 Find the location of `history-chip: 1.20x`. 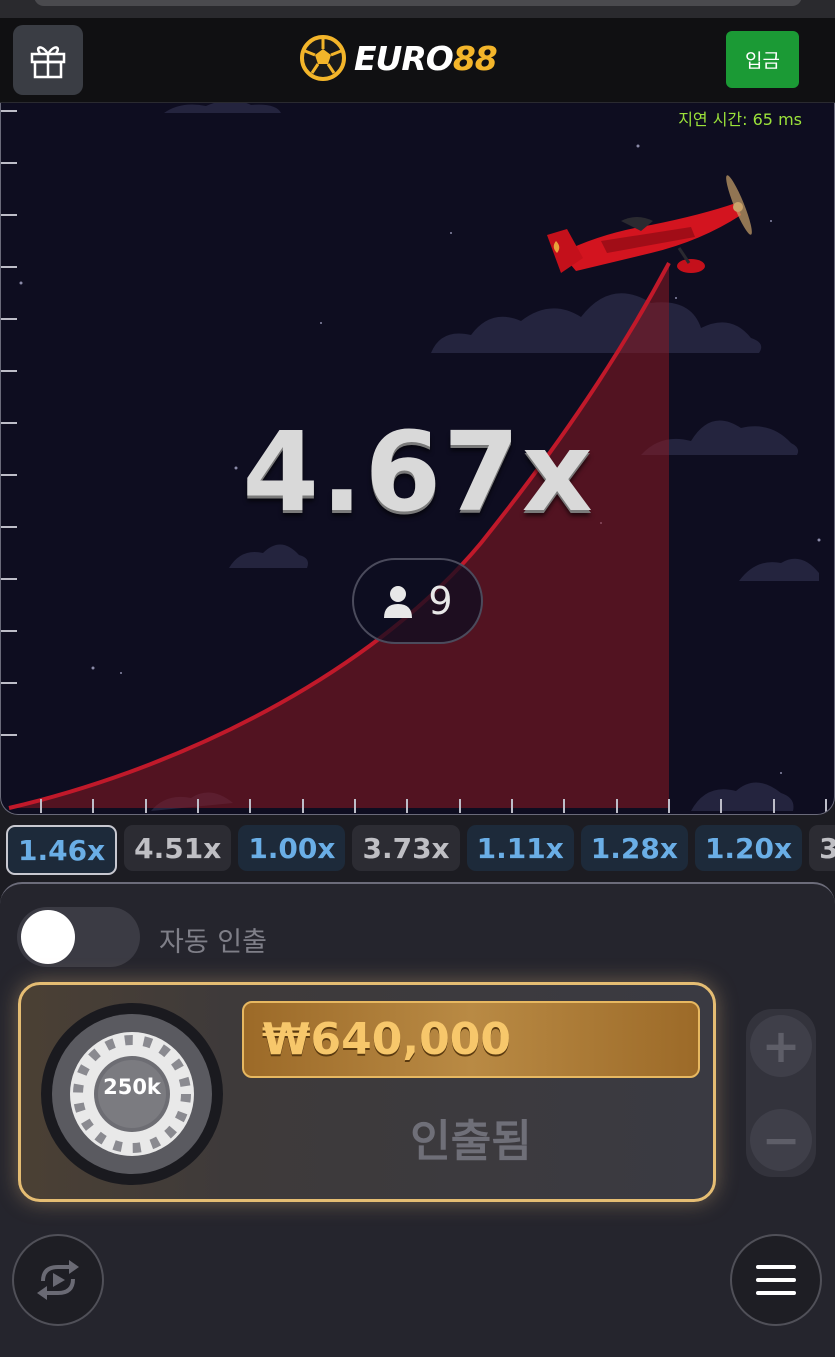

history-chip: 1.20x is located at coordinates (748, 848).